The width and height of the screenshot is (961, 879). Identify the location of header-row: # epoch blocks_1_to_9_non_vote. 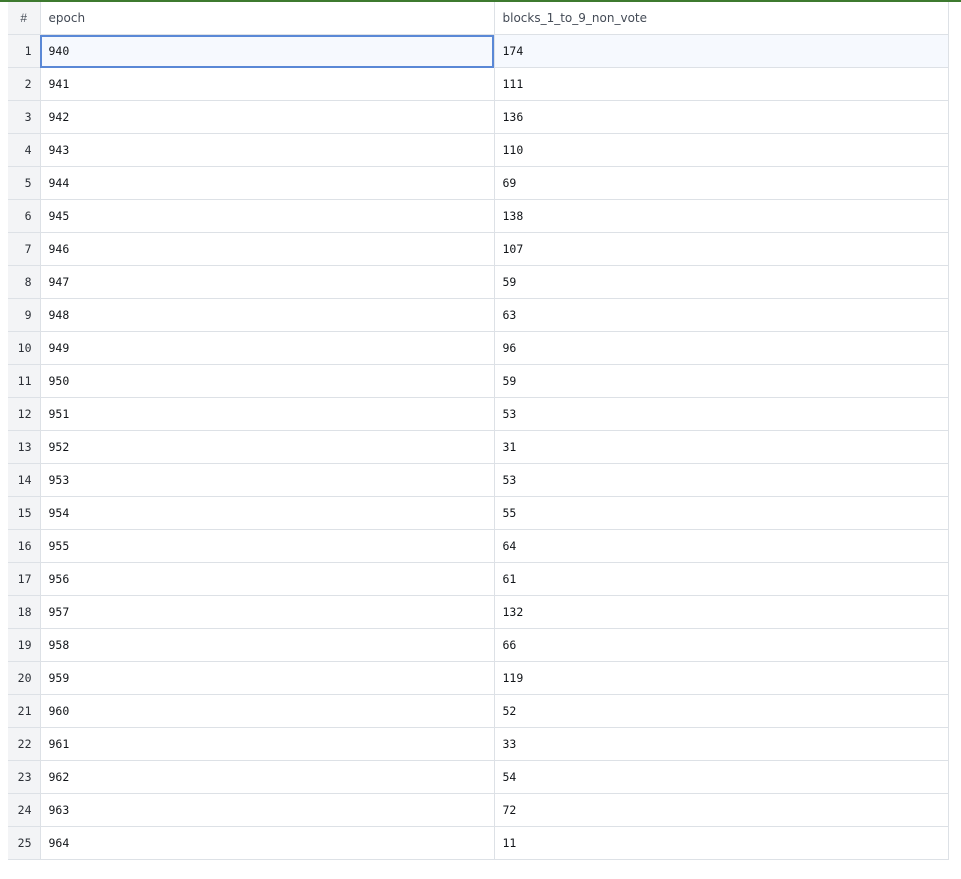
(478, 18).